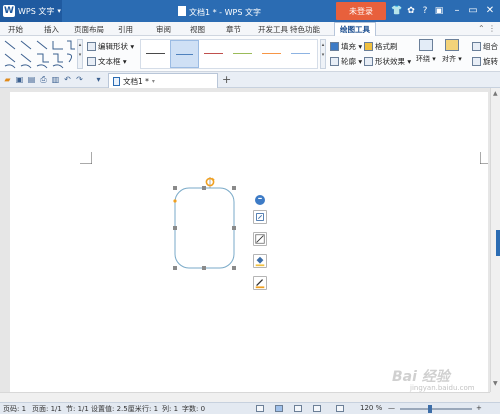 Image resolution: width=500 pixels, height=414 pixels. Describe the element at coordinates (425, 11) in the screenshot. I see `help-icon: ?` at that location.